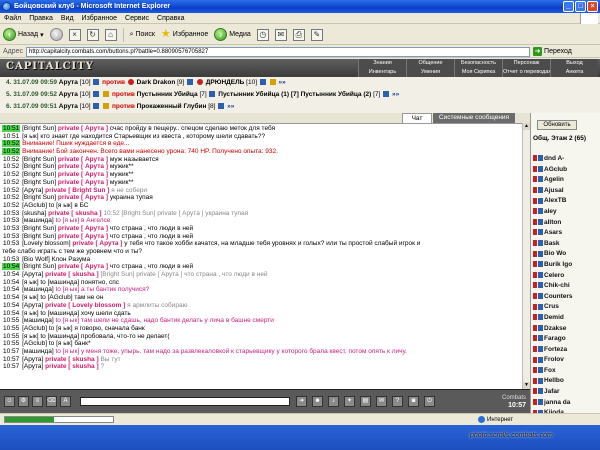  Describe the element at coordinates (566, 191) in the screenshot. I see `online-user: Ajusal` at that location.